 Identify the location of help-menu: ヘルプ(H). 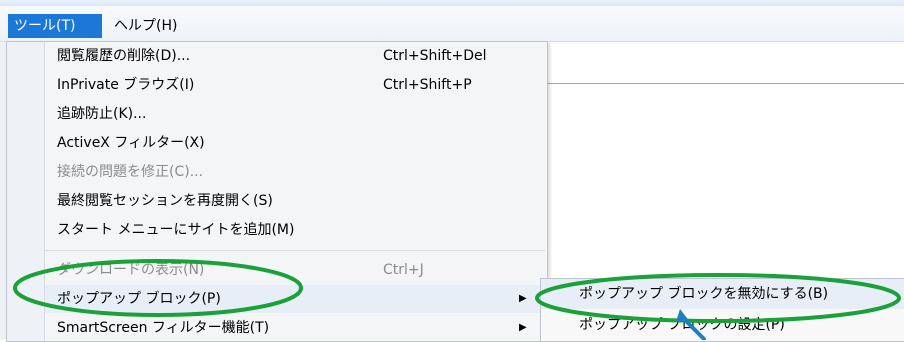
(157, 26).